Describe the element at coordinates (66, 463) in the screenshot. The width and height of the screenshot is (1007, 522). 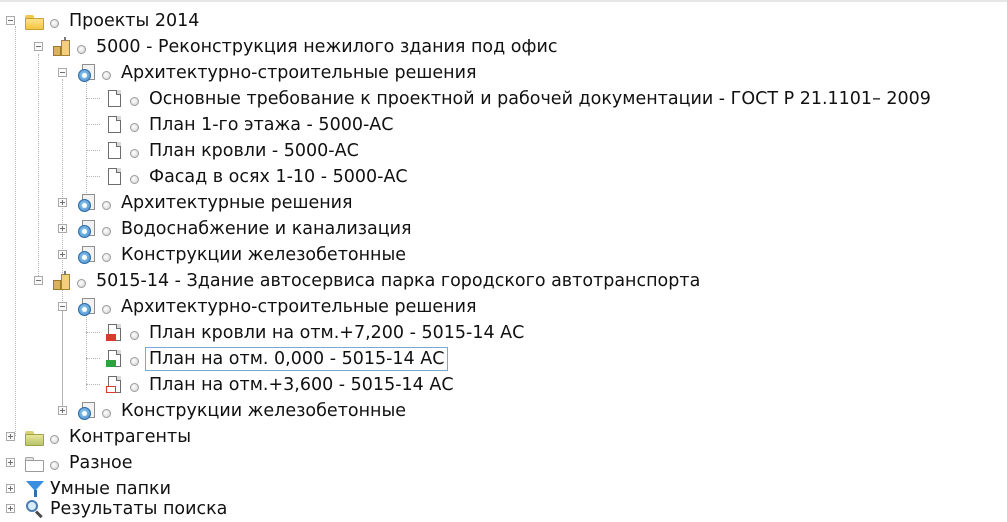
I see `tree-node-misc: Разное` at that location.